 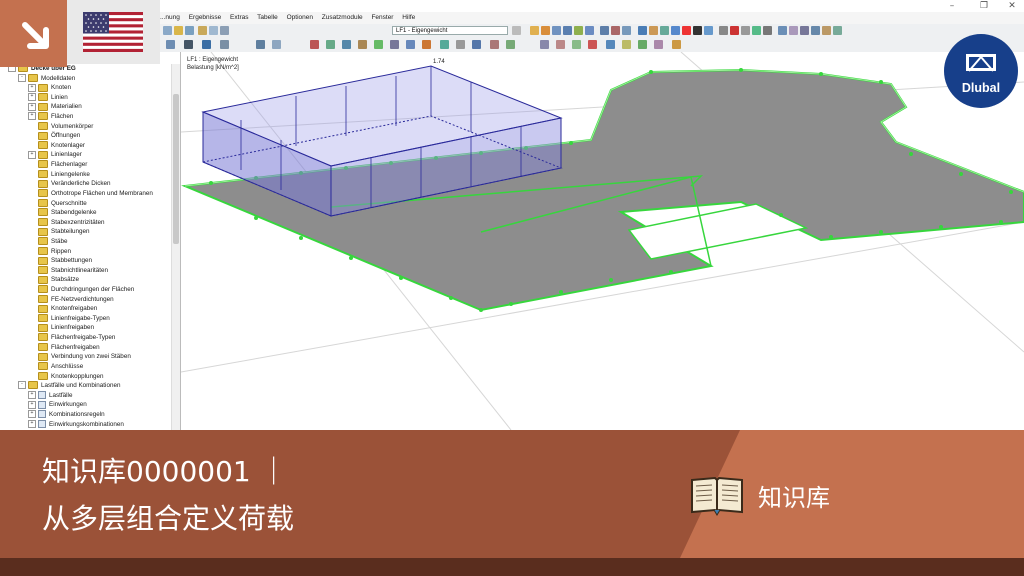 I want to click on loadcase-combo: LF1 - Eigengewicht, so click(x=450, y=30).